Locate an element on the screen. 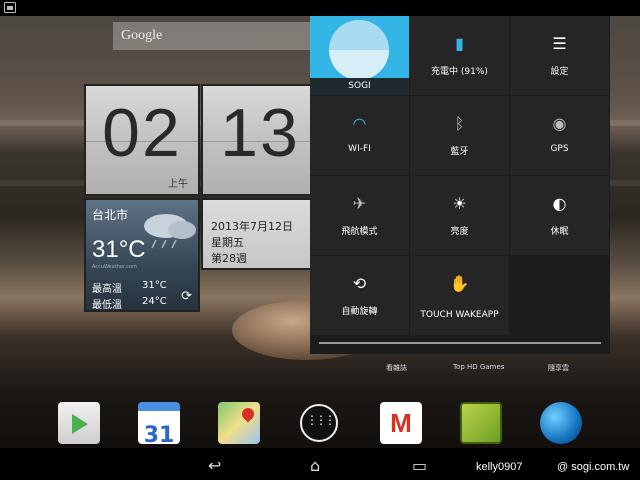 The width and height of the screenshot is (640, 480). back-icon: ↩ is located at coordinates (214, 465).